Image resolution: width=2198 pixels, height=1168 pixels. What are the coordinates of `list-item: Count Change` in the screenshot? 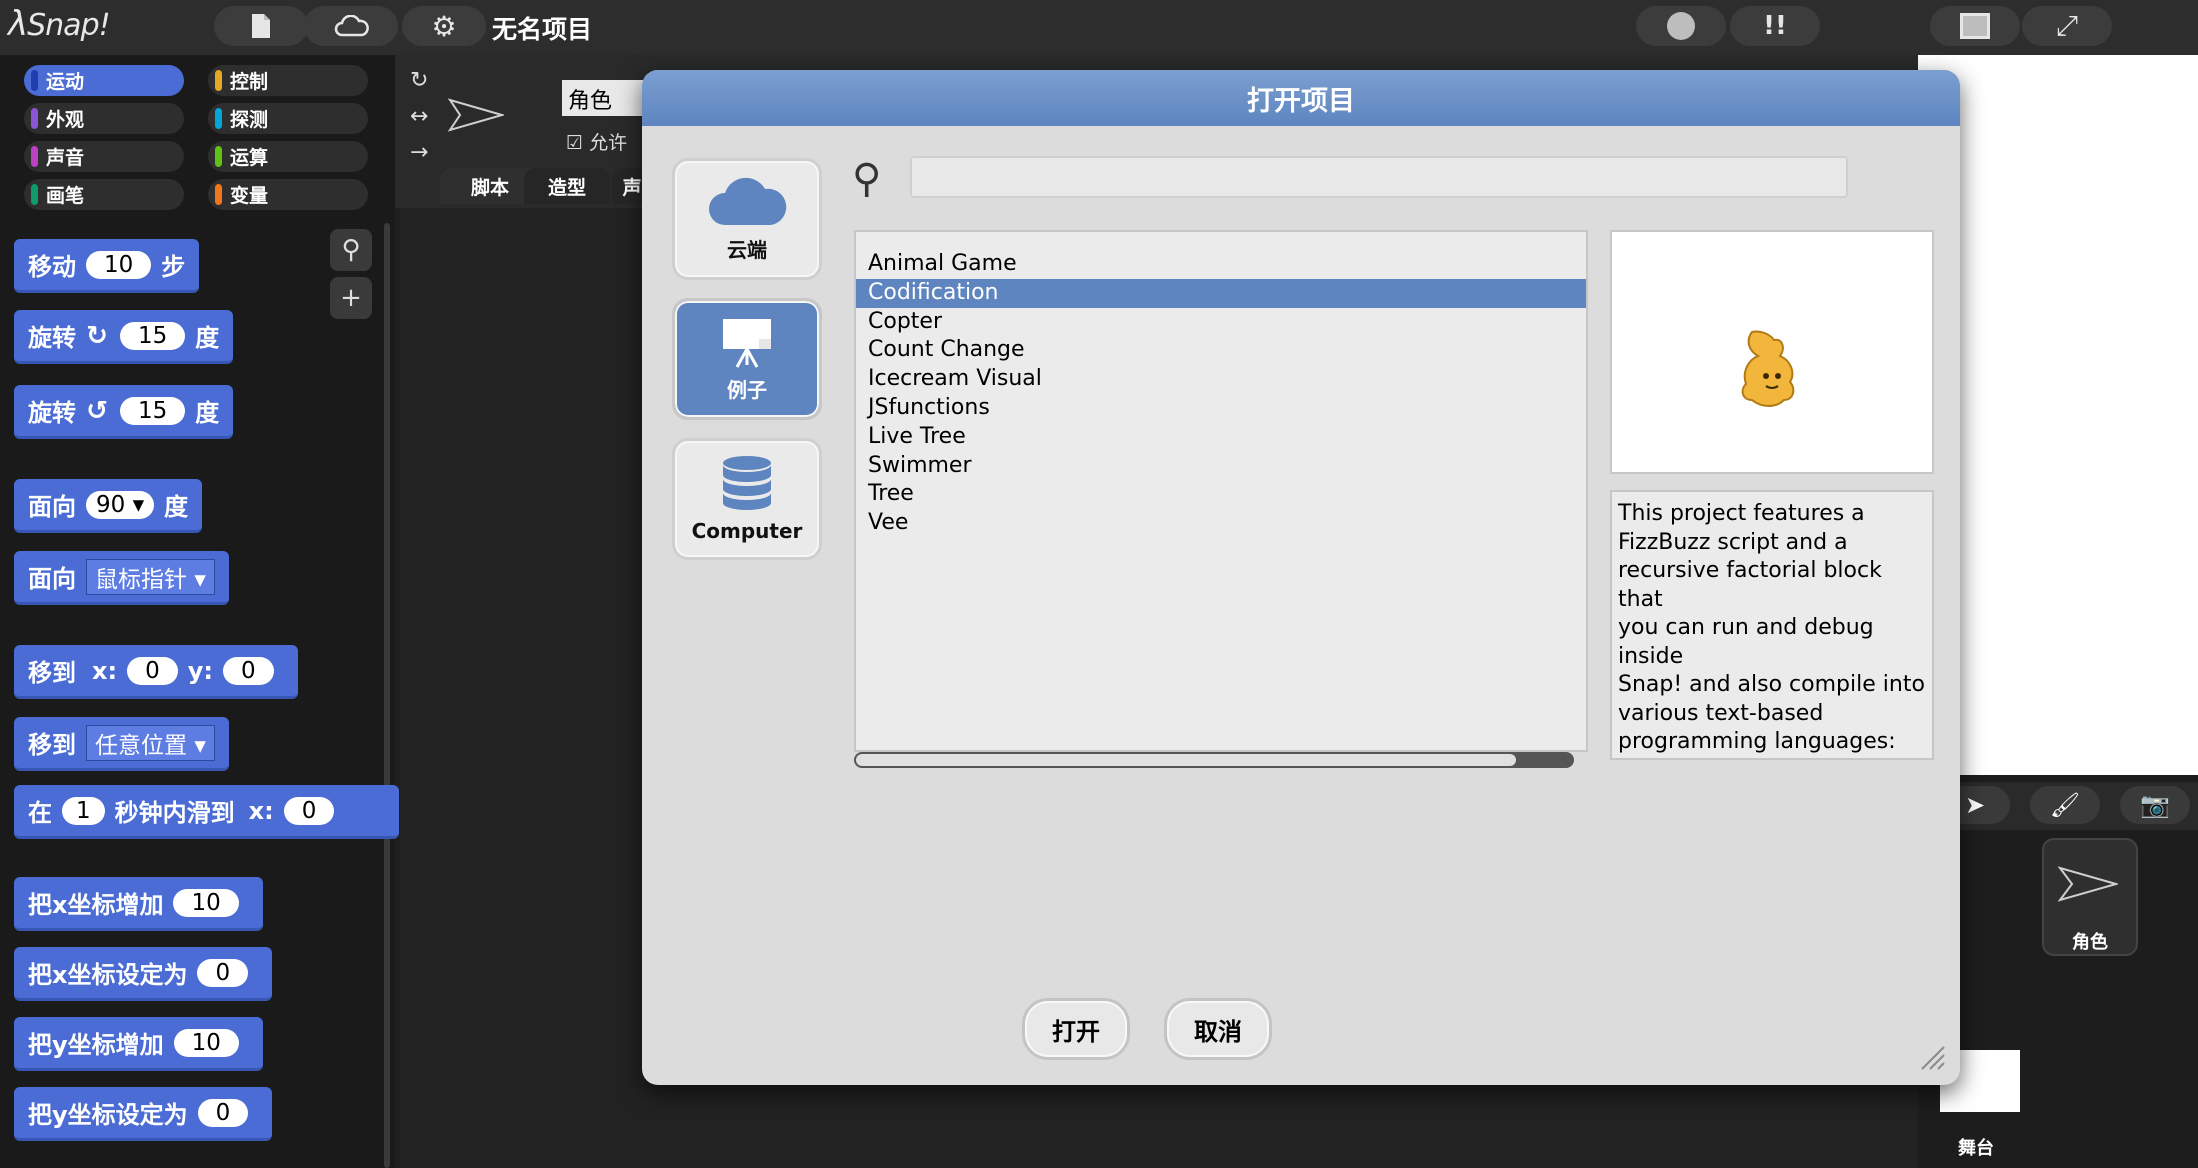 It's located at (1221, 350).